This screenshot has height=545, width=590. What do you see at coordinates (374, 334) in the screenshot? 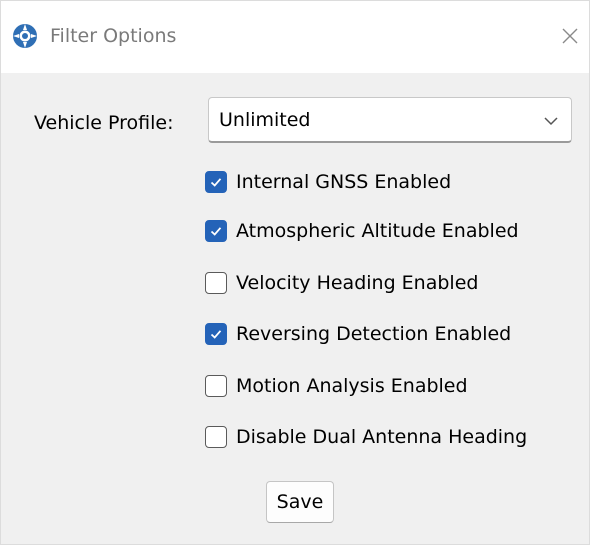
I see `option-label: Reversing Detection Enabled` at bounding box center [374, 334].